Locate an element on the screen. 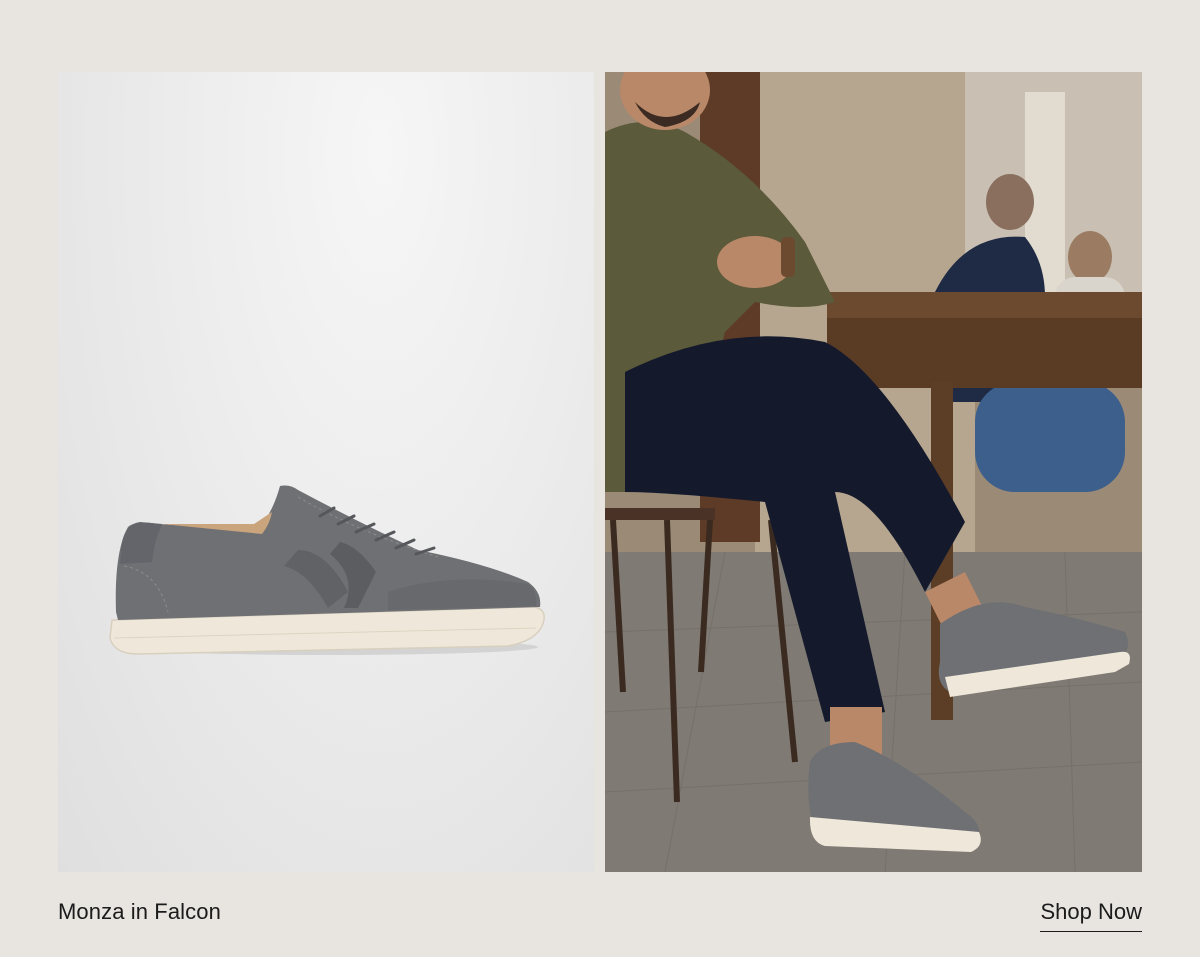 The image size is (1200, 957). table-top is located at coordinates (984, 305).